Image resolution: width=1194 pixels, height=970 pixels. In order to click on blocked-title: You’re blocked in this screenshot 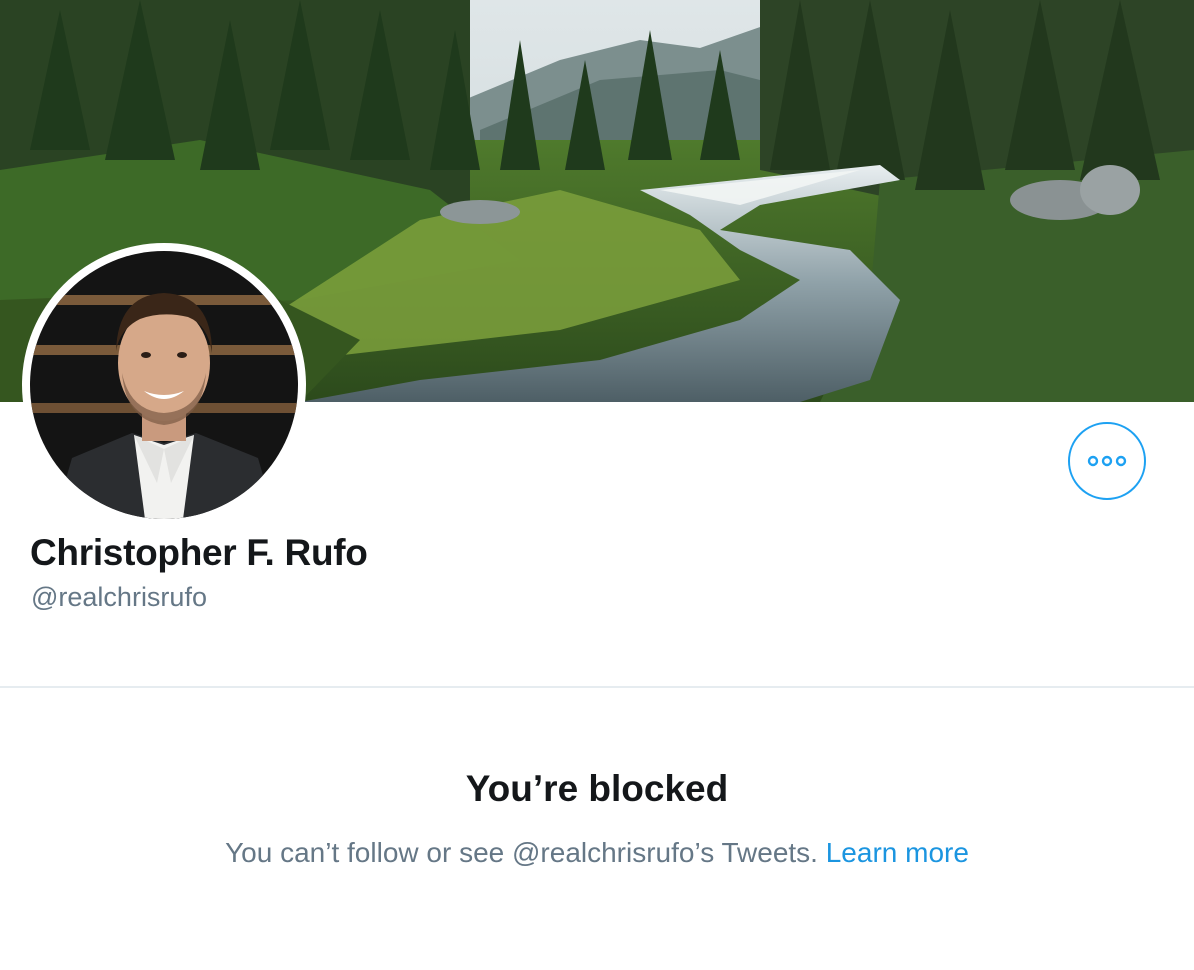, I will do `click(597, 788)`.